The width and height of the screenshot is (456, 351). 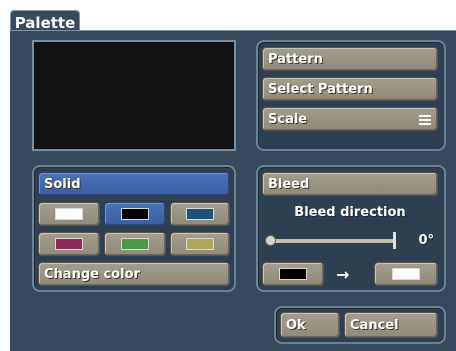 I want to click on bleed-to-swatch, so click(x=406, y=274).